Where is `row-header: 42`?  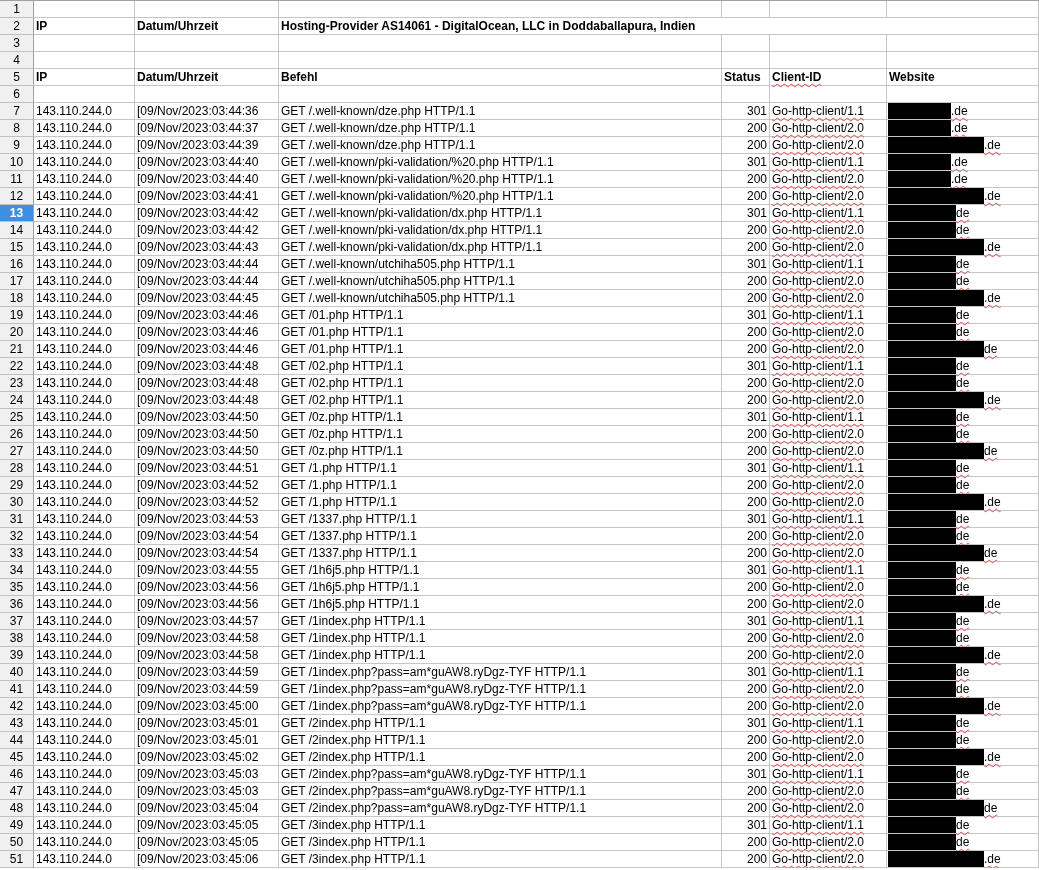
row-header: 42 is located at coordinates (17, 706).